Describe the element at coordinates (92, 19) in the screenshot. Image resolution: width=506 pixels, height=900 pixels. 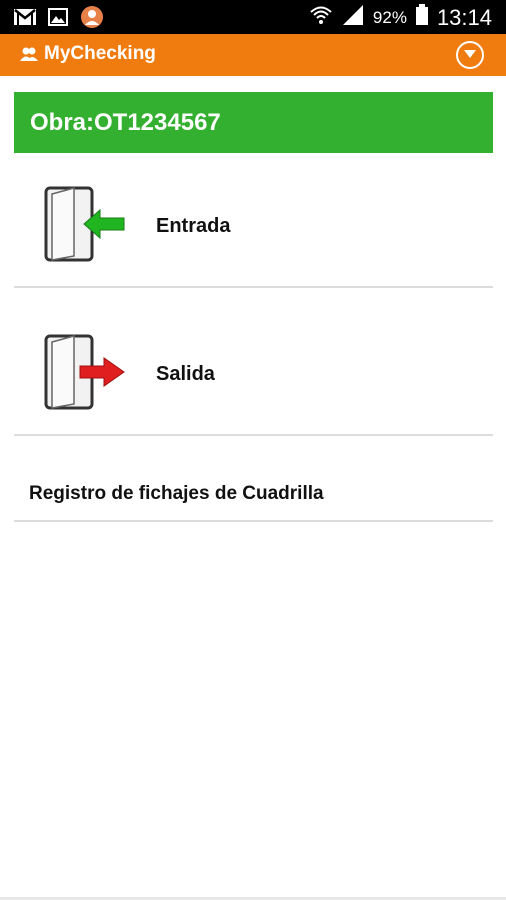
I see `avatar-icon` at that location.